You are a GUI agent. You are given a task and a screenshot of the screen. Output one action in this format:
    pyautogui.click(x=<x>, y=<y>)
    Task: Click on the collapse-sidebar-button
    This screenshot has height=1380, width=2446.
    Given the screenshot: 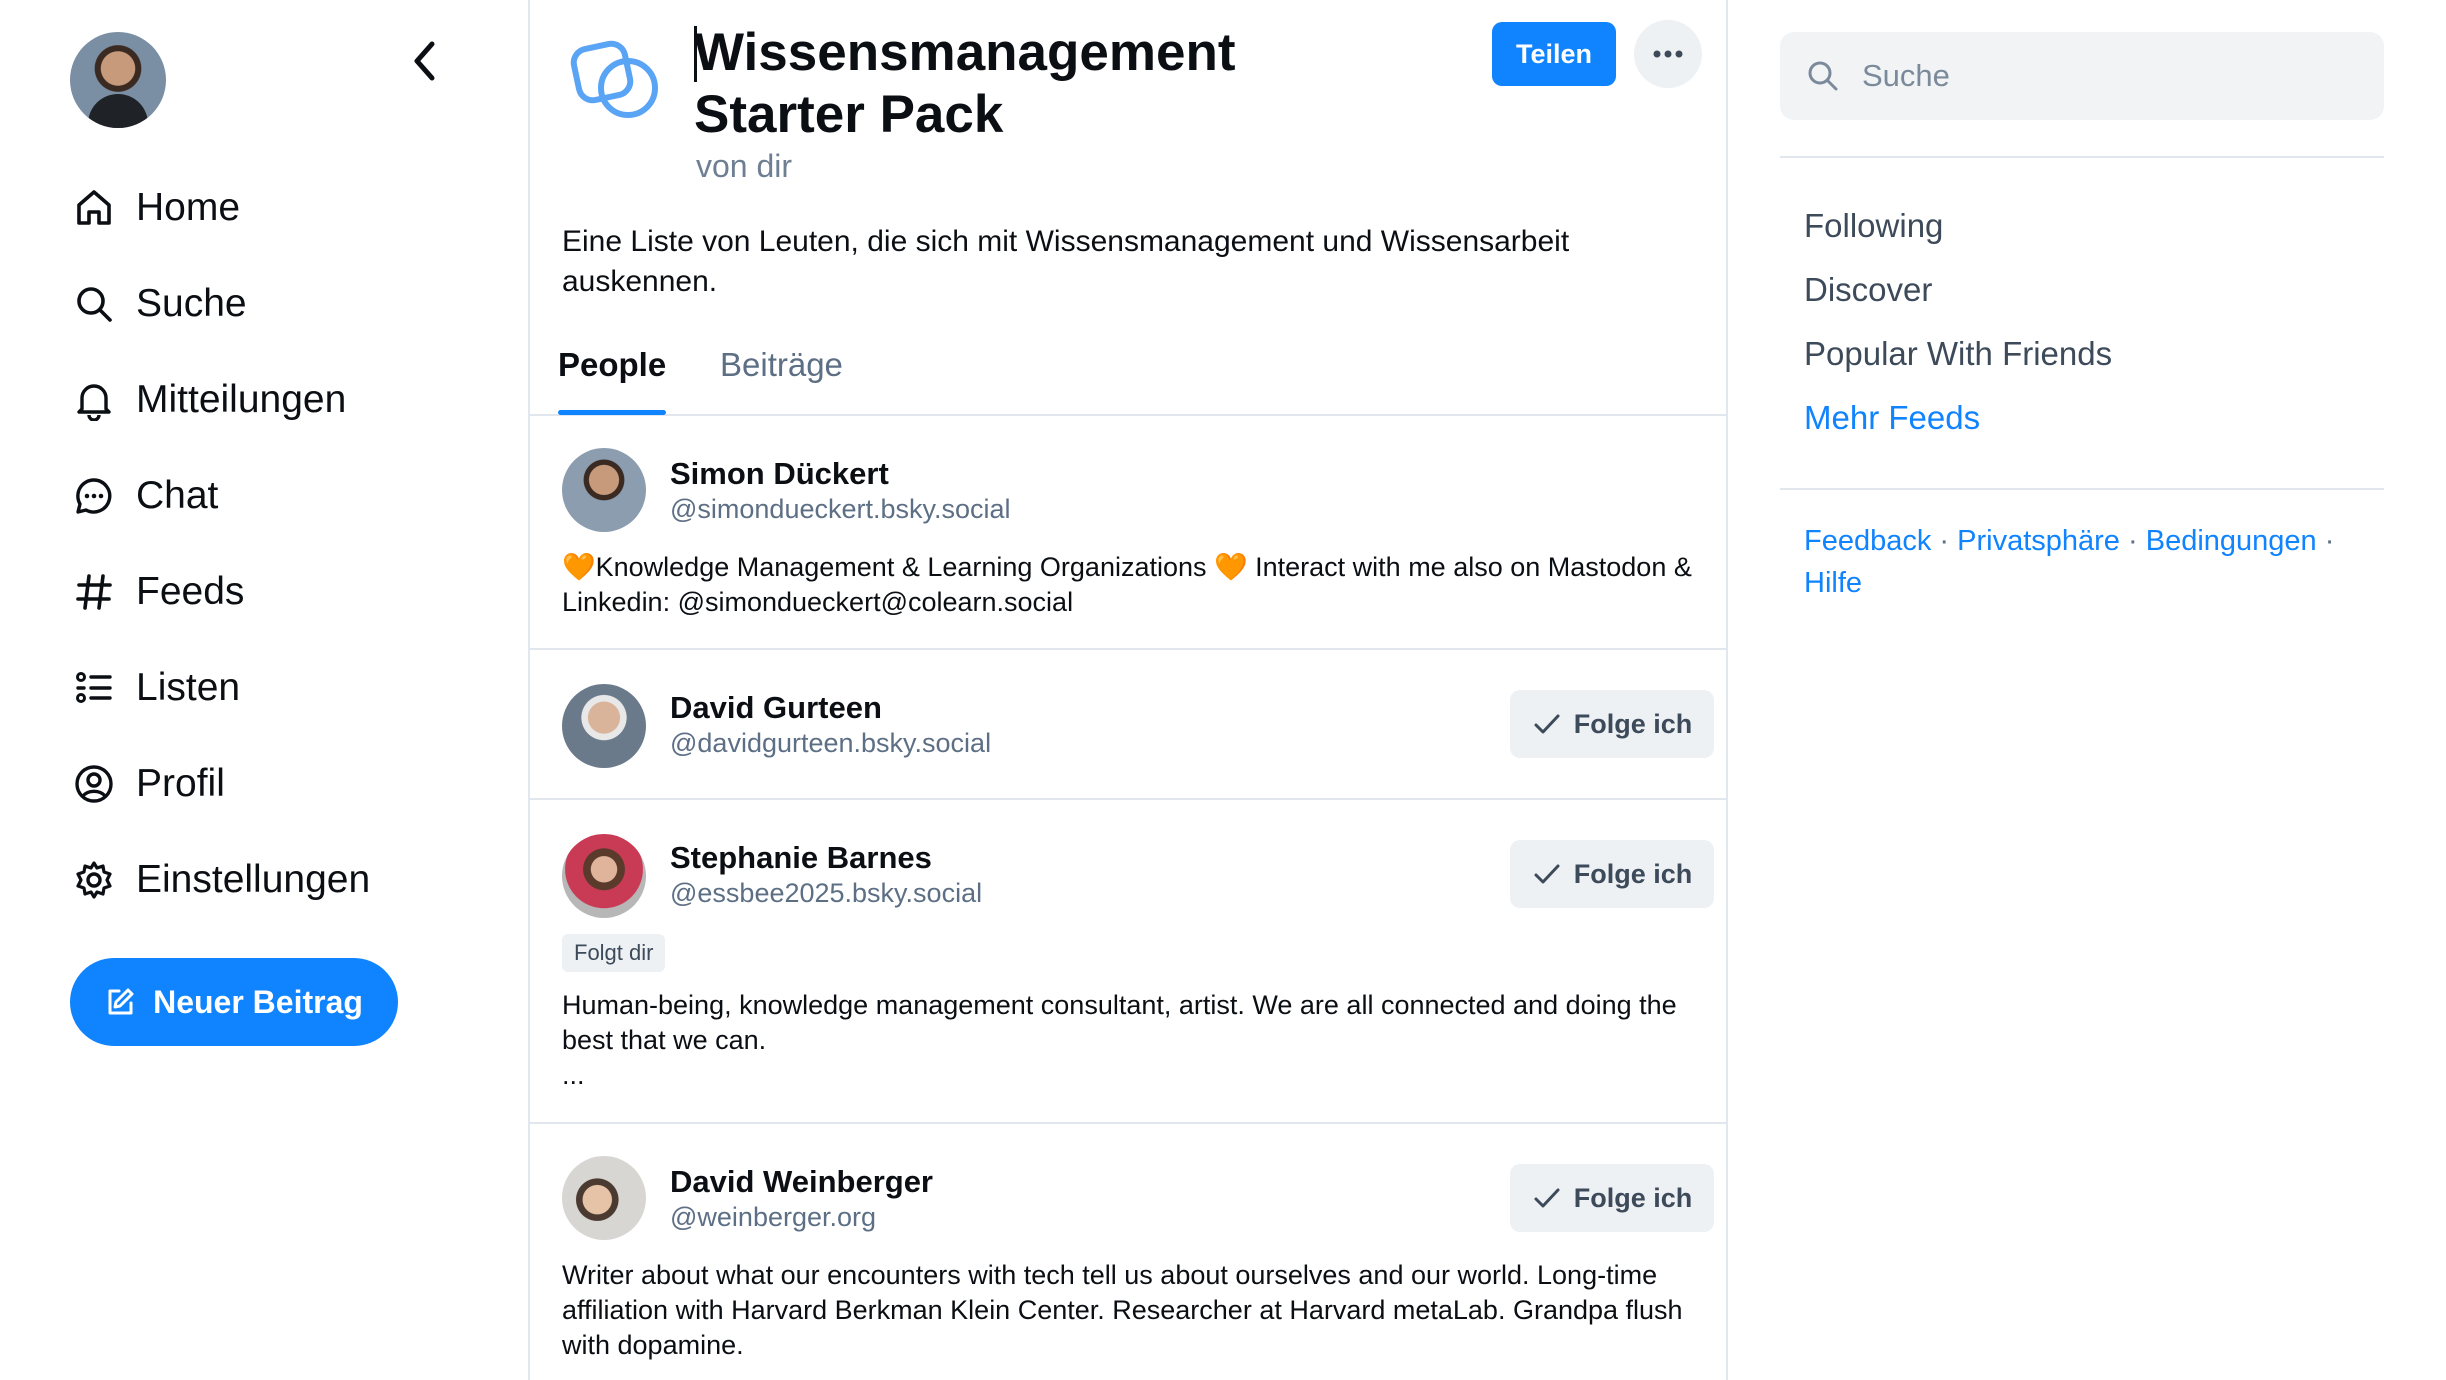 What is the action you would take?
    pyautogui.click(x=425, y=61)
    